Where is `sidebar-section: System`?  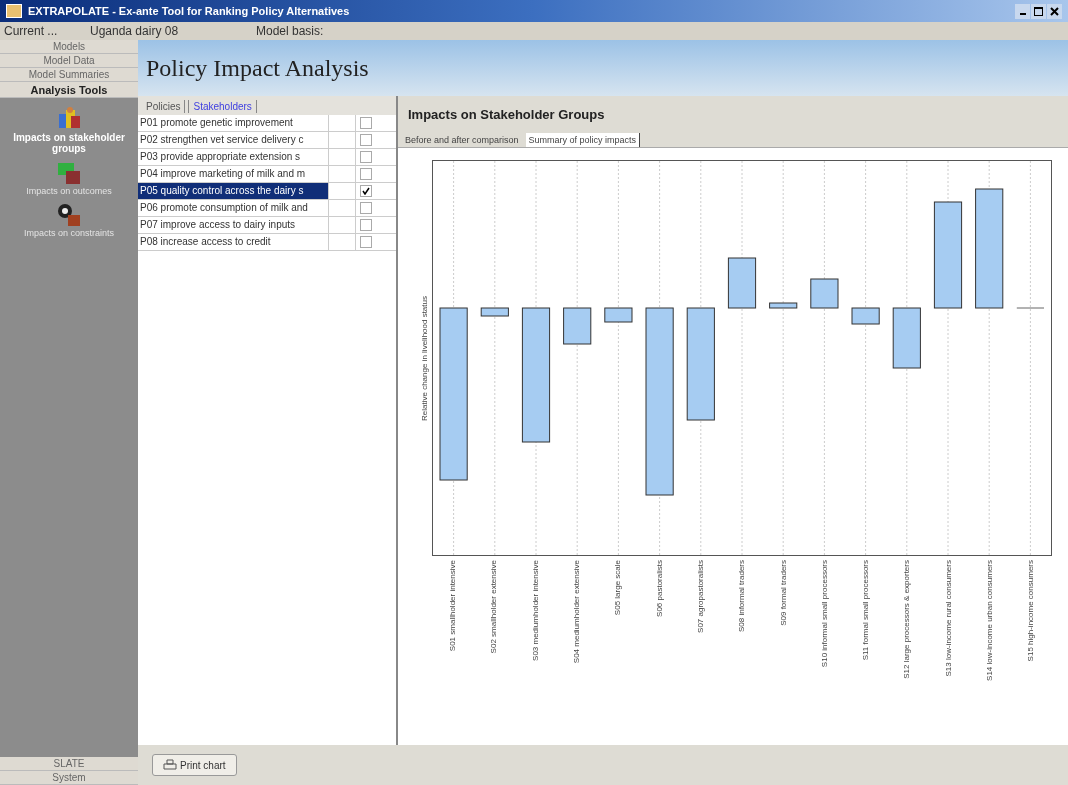
sidebar-section: System is located at coordinates (69, 778).